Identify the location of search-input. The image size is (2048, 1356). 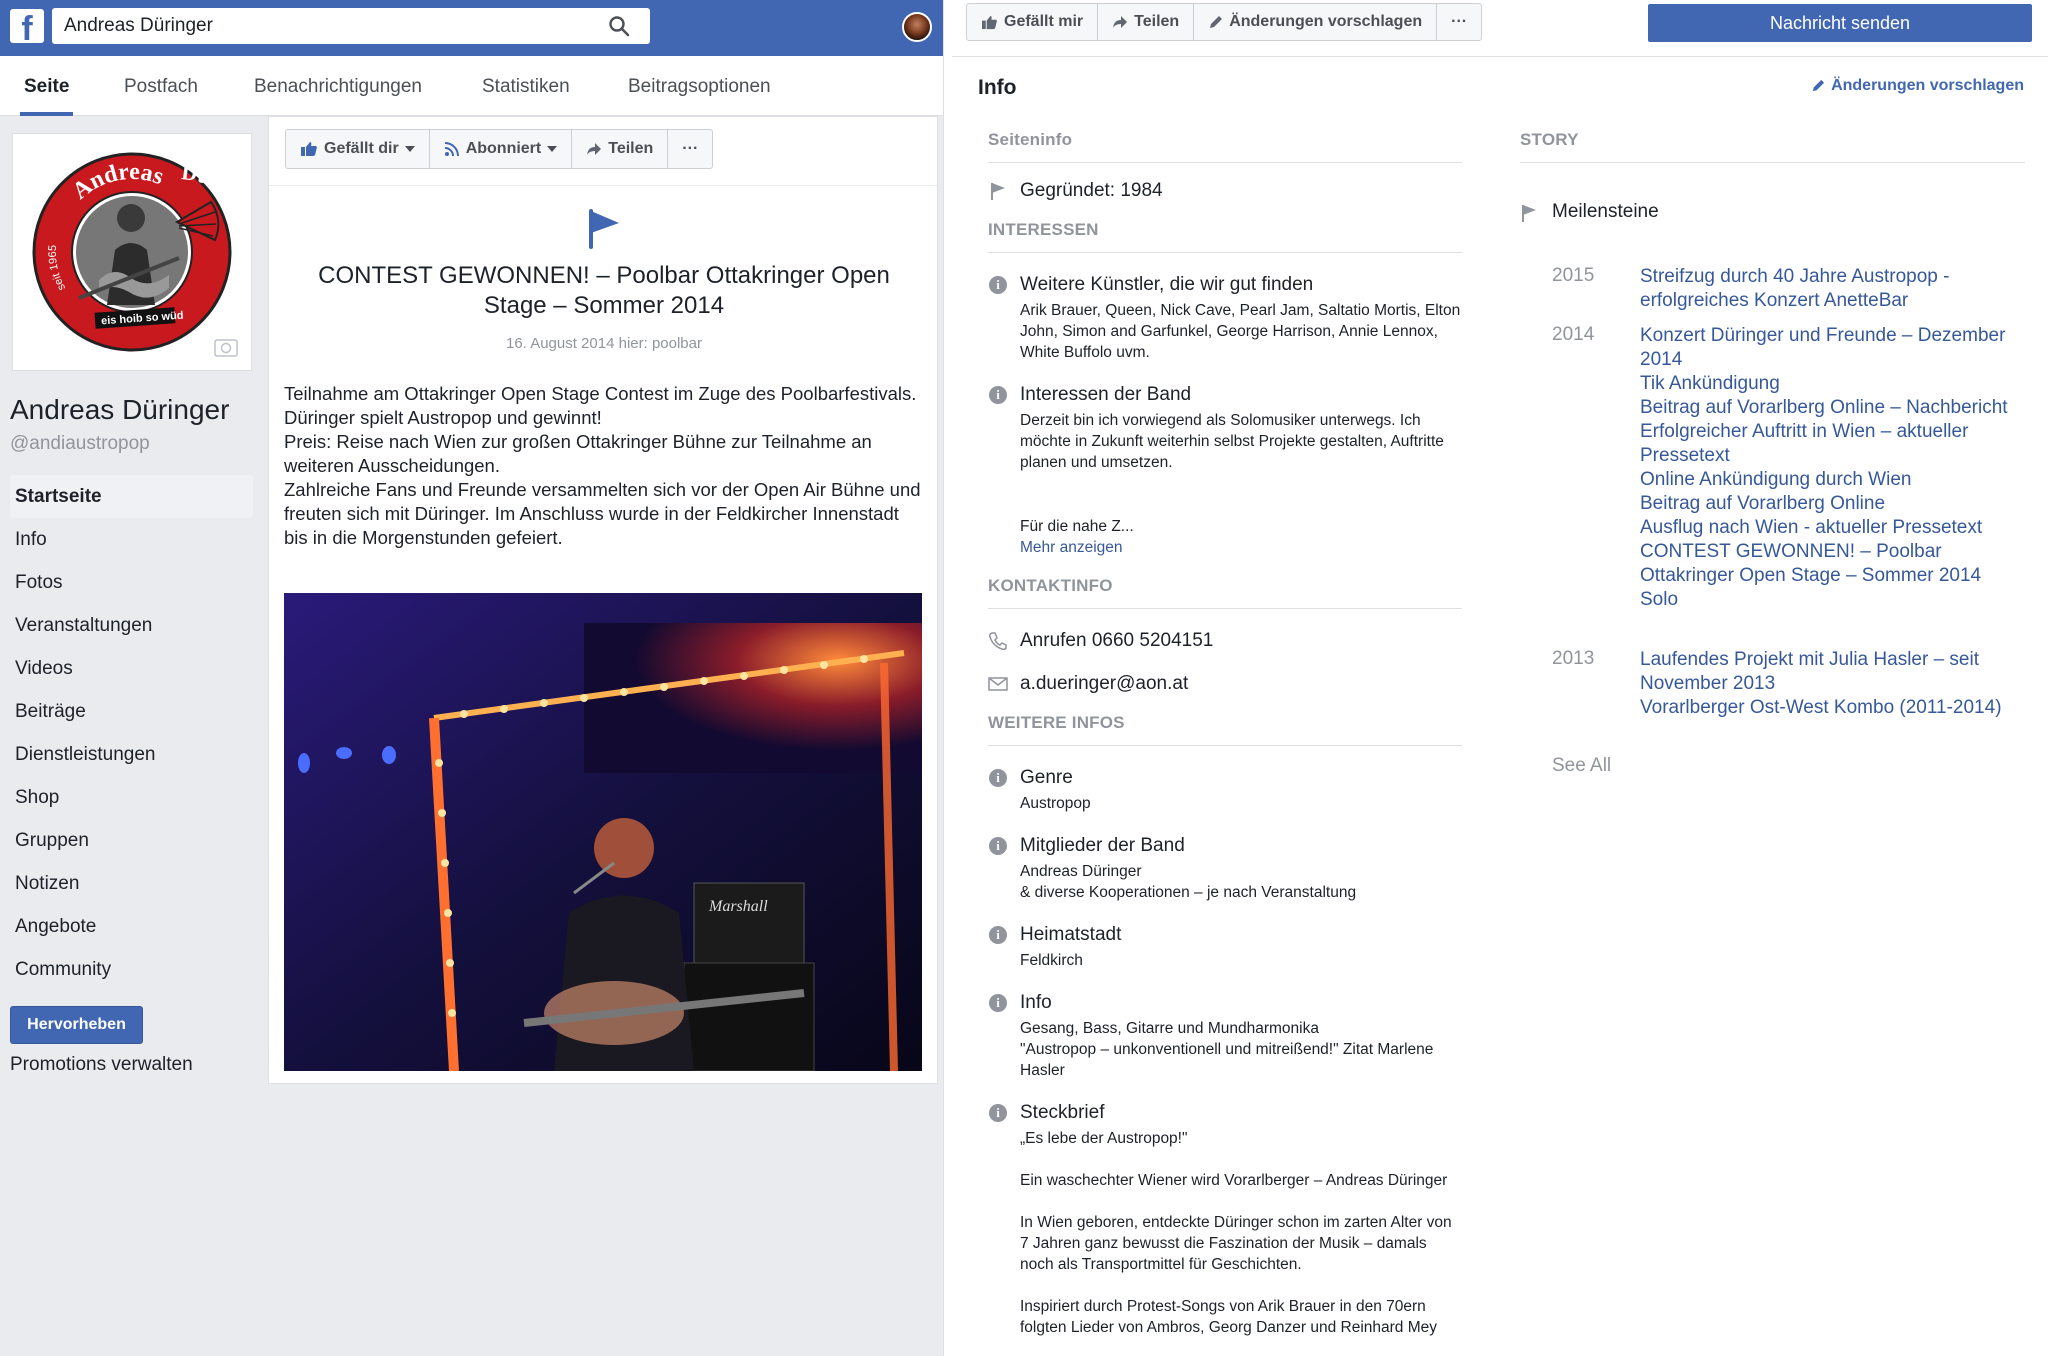
(351, 26).